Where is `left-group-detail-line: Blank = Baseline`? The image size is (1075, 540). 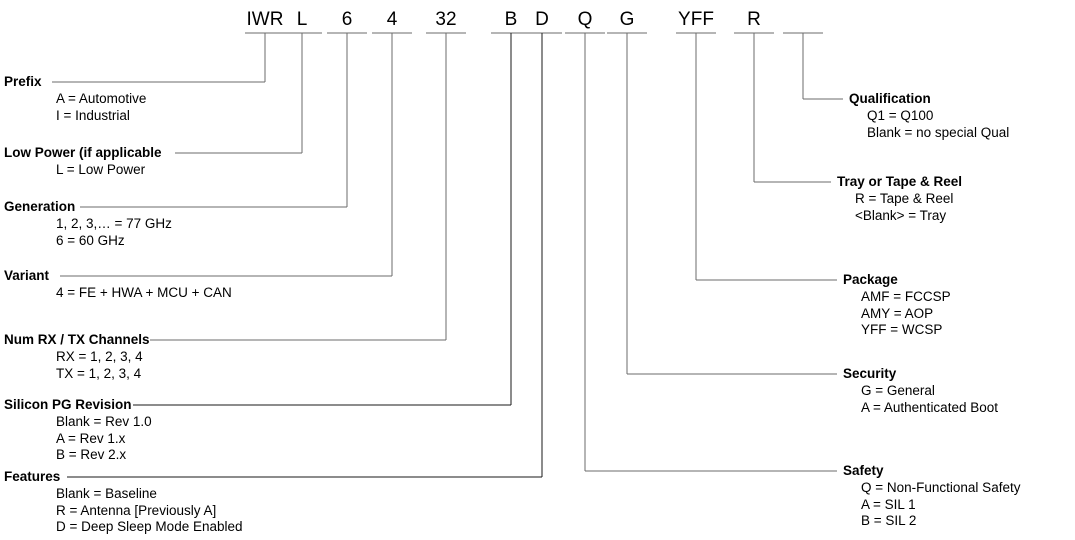 left-group-detail-line: Blank = Baseline is located at coordinates (106, 493).